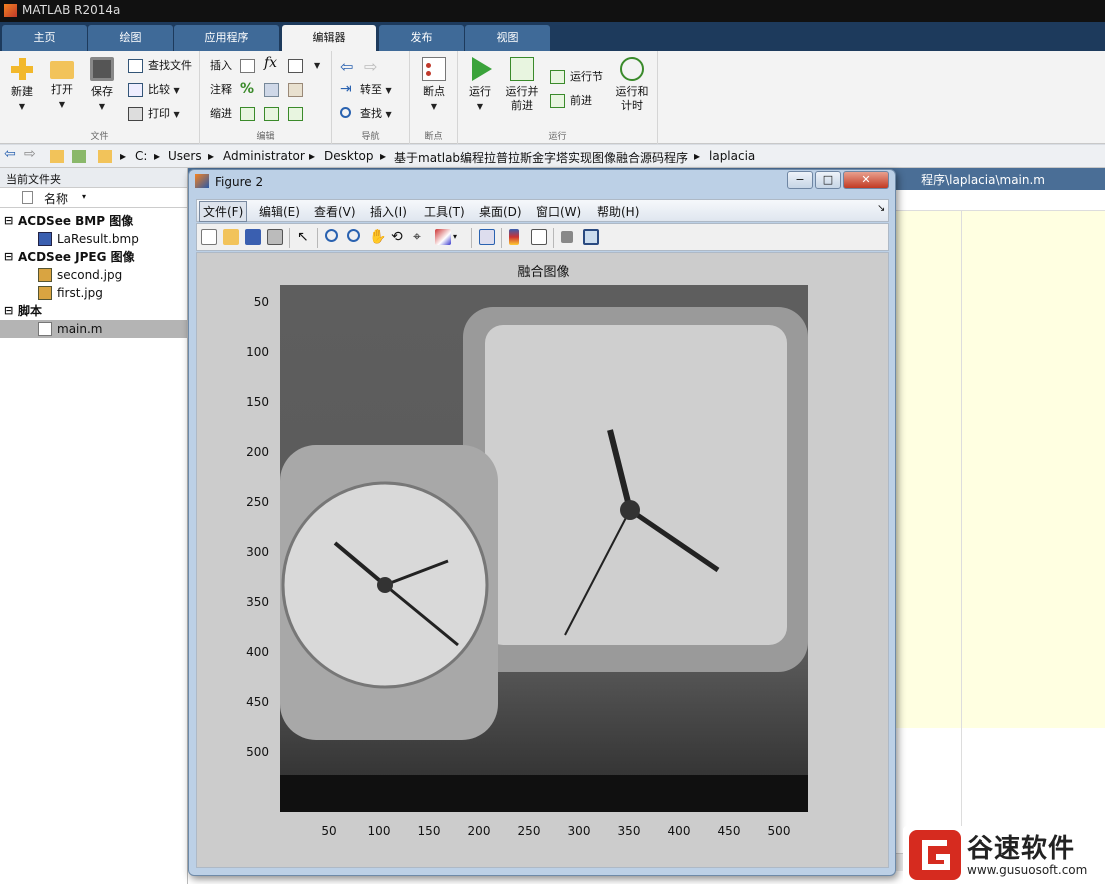  Describe the element at coordinates (221, 66) in the screenshot. I see `insert-button: 插入` at that location.